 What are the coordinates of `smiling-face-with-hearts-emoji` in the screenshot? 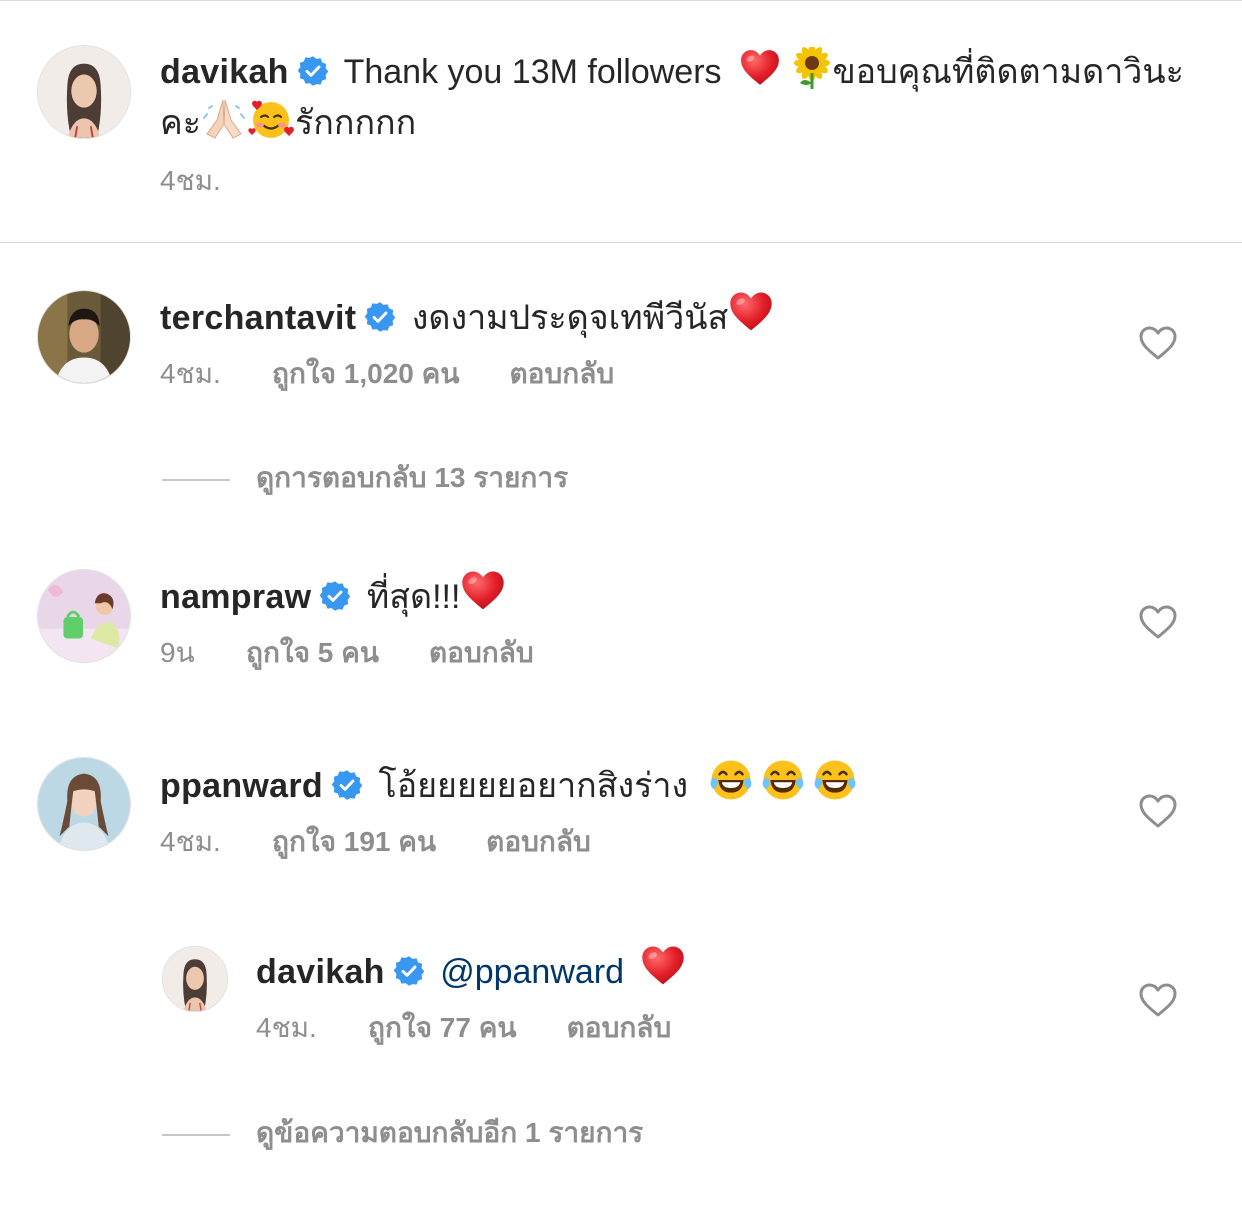 It's located at (271, 119).